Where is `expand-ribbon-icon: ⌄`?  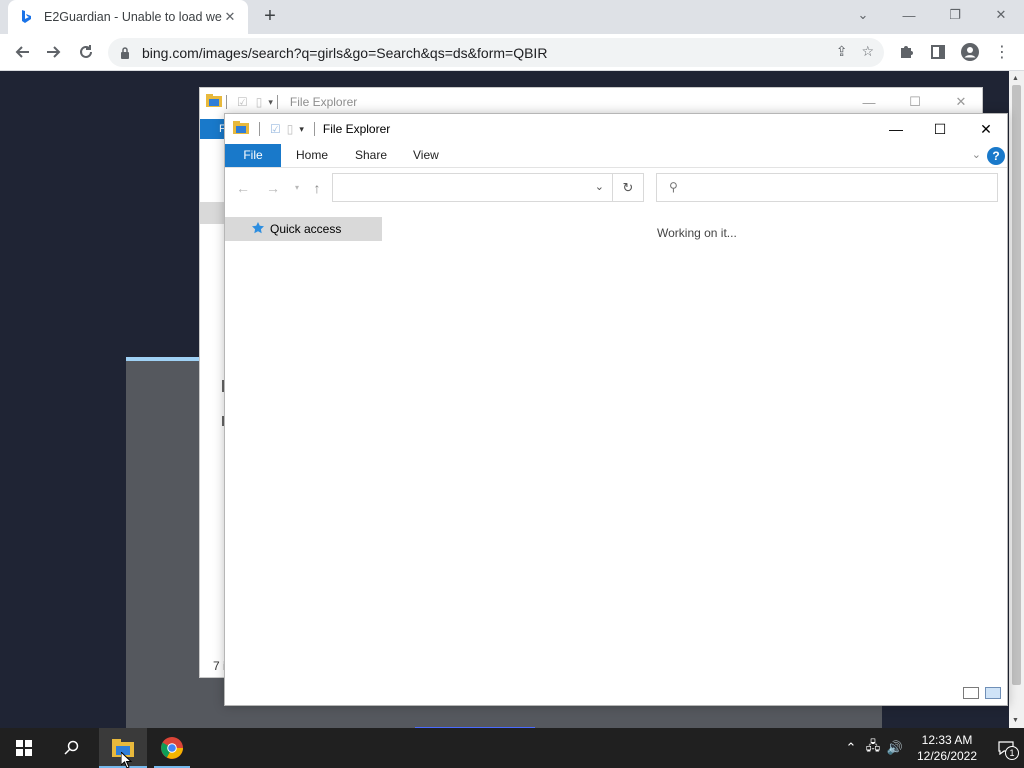 expand-ribbon-icon: ⌄ is located at coordinates (976, 154).